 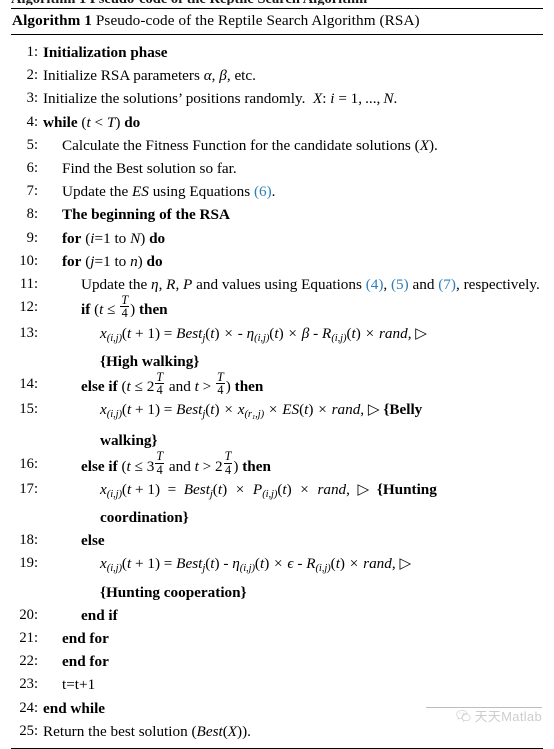 I want to click on equation-reference-5: (5), so click(x=400, y=284).